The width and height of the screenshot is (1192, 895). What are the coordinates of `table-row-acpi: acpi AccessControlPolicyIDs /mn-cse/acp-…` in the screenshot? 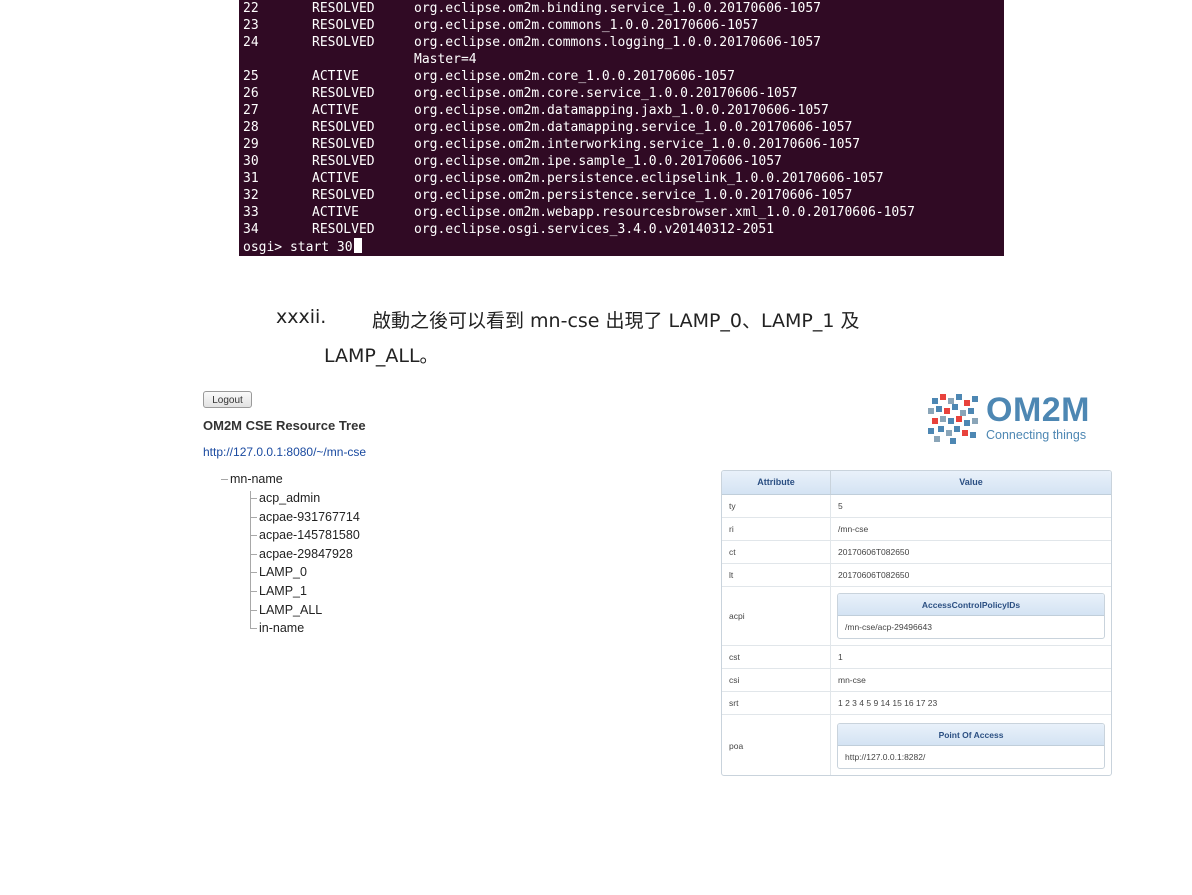 It's located at (916, 616).